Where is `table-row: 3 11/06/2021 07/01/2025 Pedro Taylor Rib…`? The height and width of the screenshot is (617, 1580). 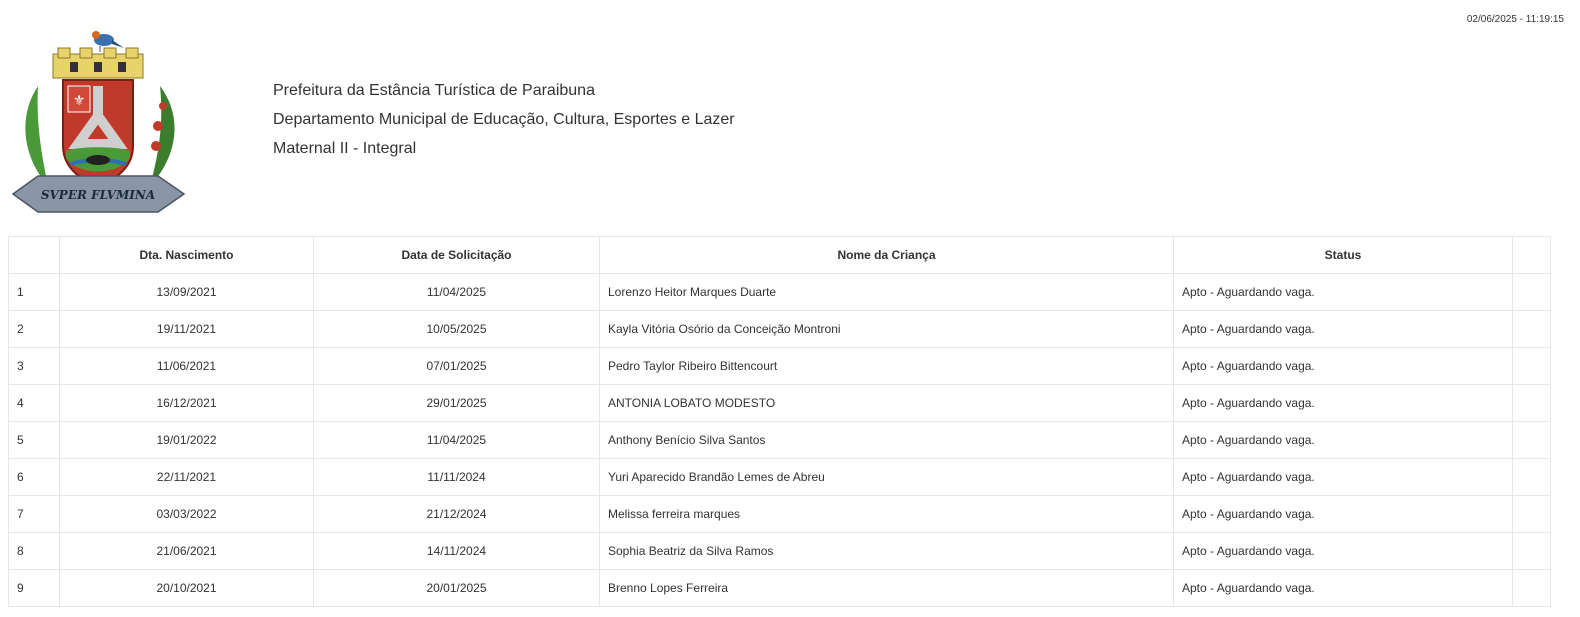
table-row: 3 11/06/2021 07/01/2025 Pedro Taylor Rib… is located at coordinates (779, 366).